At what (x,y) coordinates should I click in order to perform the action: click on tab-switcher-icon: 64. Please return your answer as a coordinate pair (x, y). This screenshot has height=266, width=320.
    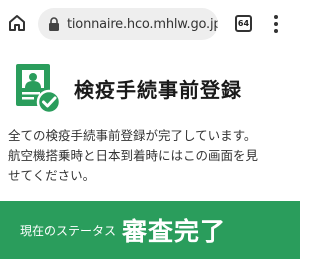
    Looking at the image, I should click on (243, 23).